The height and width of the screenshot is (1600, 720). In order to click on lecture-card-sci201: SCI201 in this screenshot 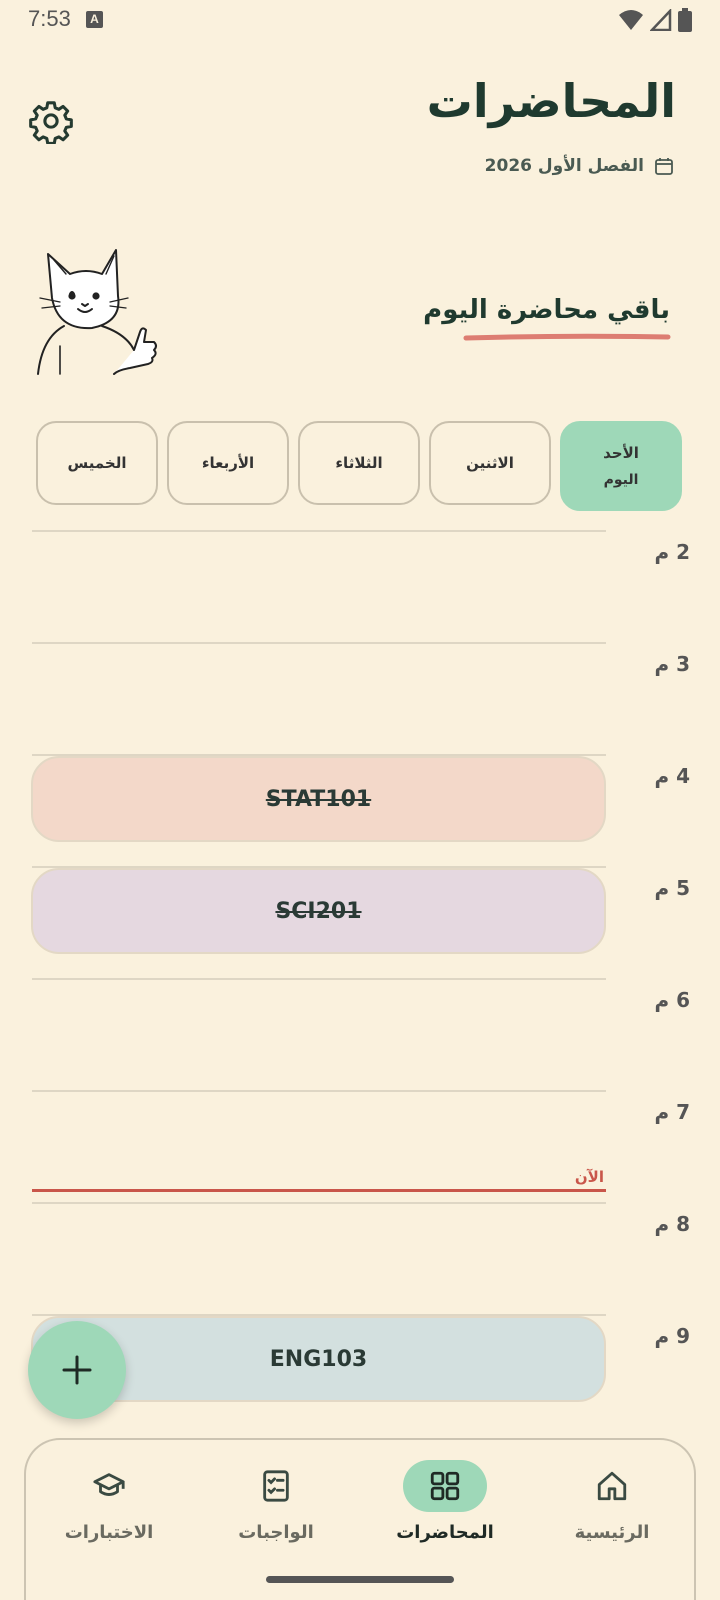, I will do `click(318, 911)`.